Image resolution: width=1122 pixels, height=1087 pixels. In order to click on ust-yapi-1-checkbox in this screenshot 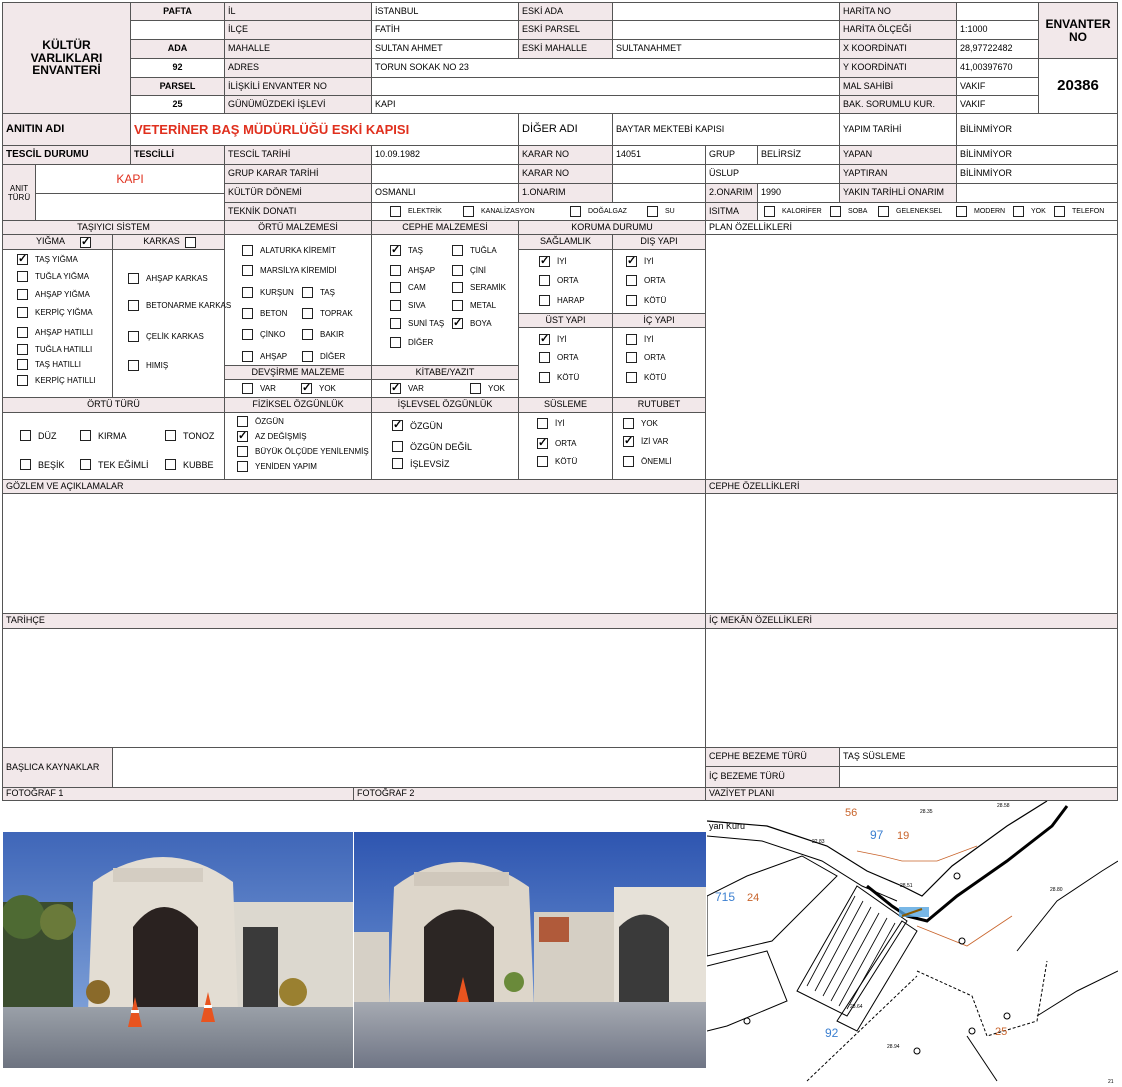, I will do `click(544, 357)`.